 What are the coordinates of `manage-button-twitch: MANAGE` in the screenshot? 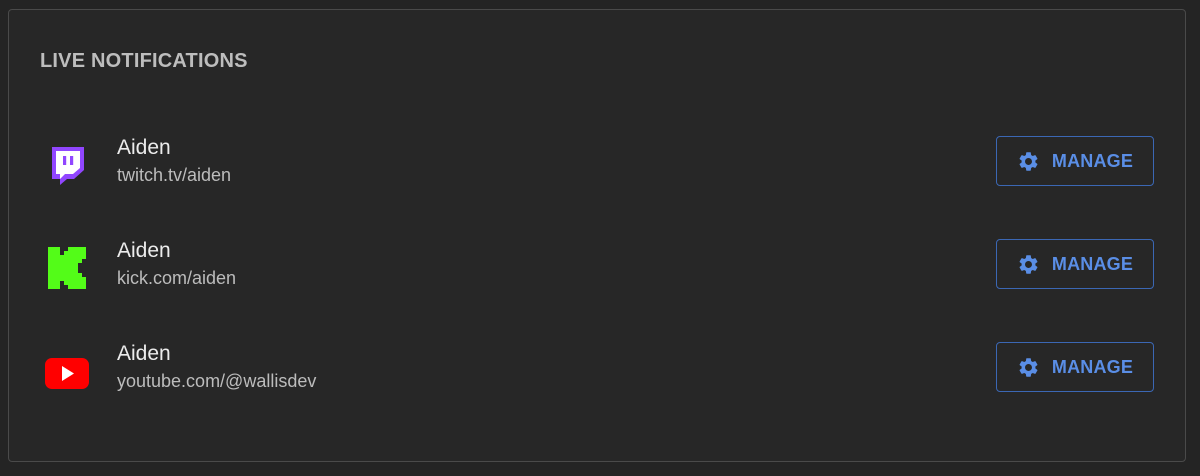 It's located at (1075, 161).